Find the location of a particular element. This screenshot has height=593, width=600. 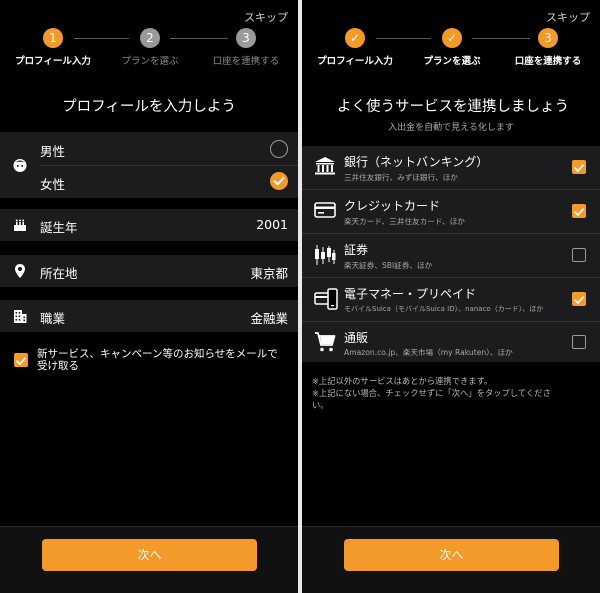

e-money-icon is located at coordinates (326, 299).